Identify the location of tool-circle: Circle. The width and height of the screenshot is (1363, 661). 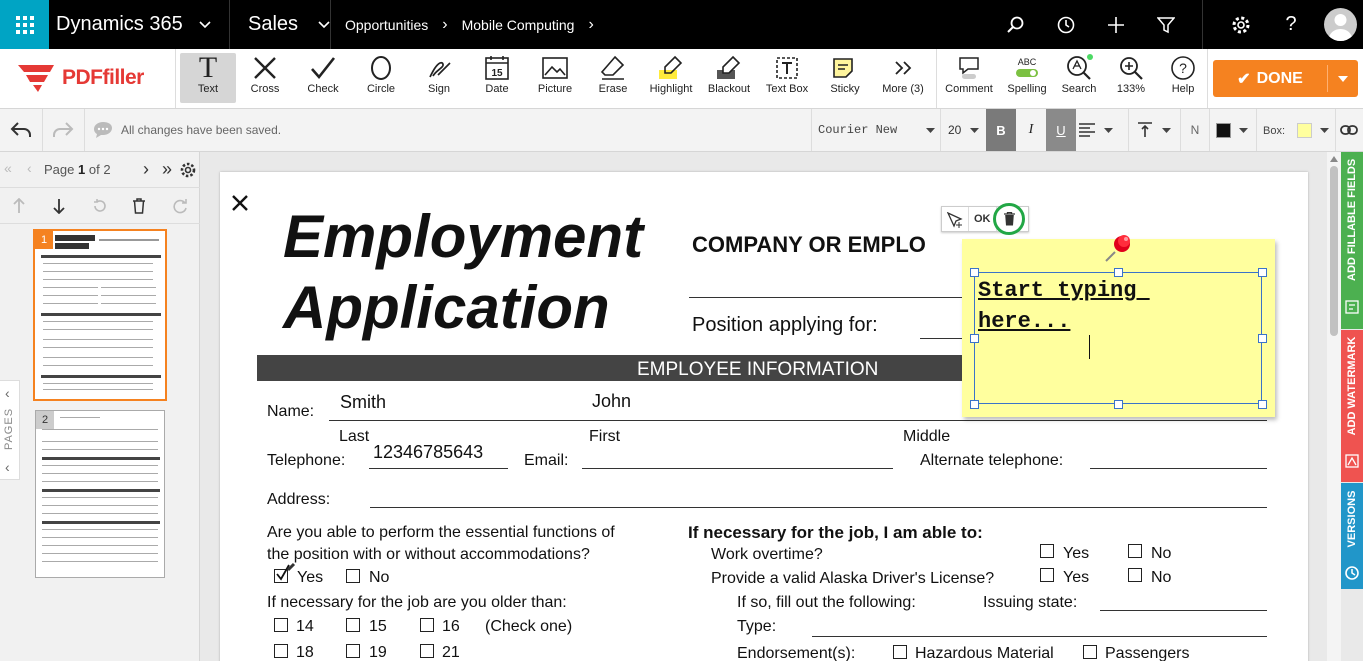
(381, 78).